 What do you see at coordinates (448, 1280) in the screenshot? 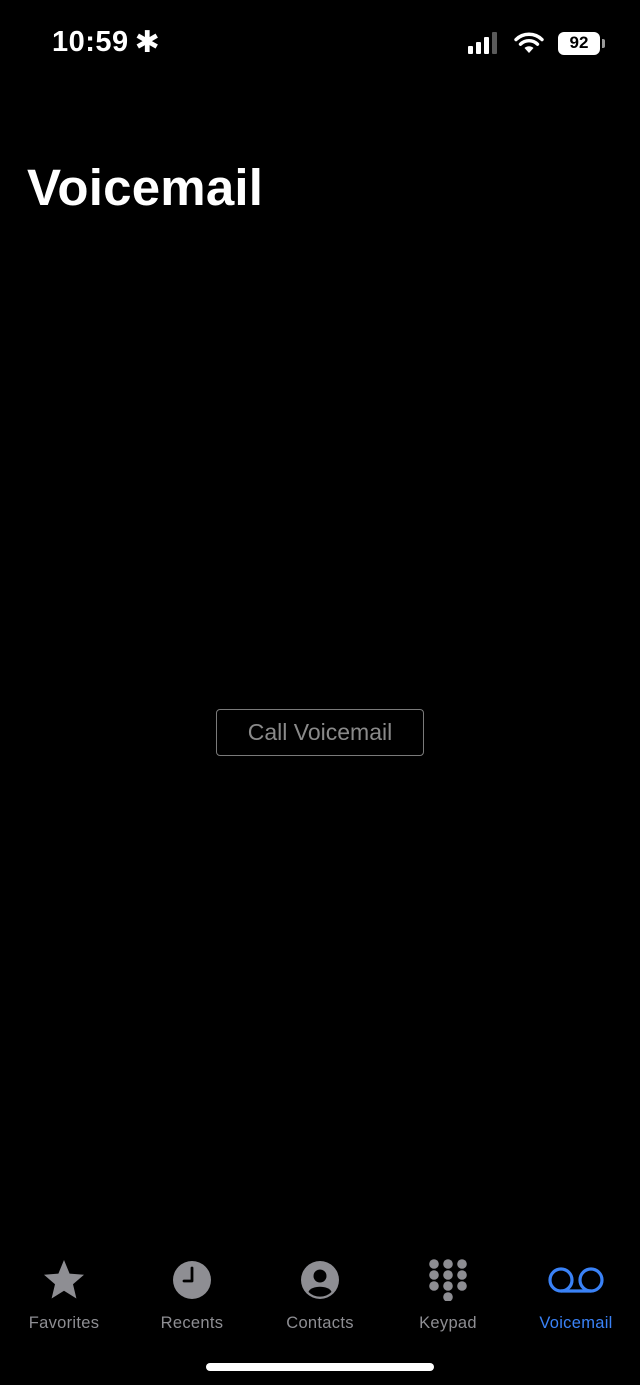
I see `keypad-icon` at bounding box center [448, 1280].